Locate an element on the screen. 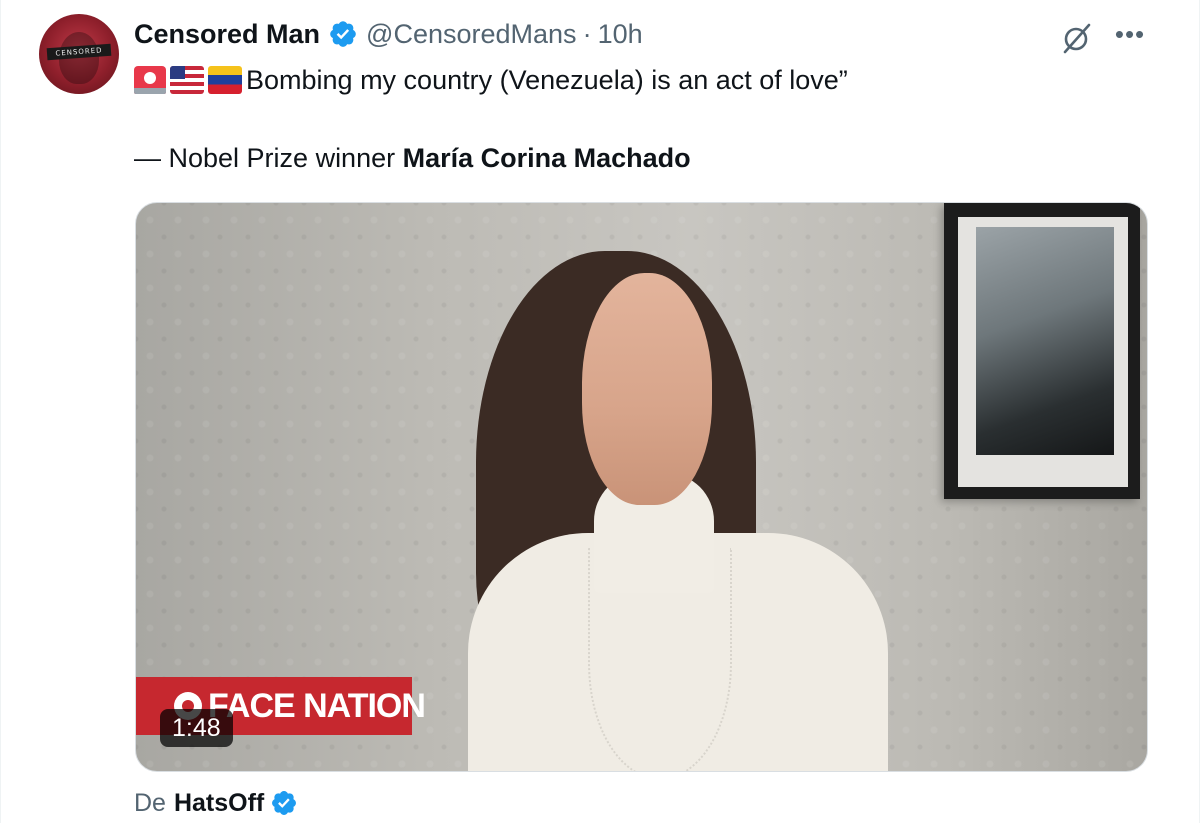  avatar-censor-band: CENSORED is located at coordinates (79, 52).